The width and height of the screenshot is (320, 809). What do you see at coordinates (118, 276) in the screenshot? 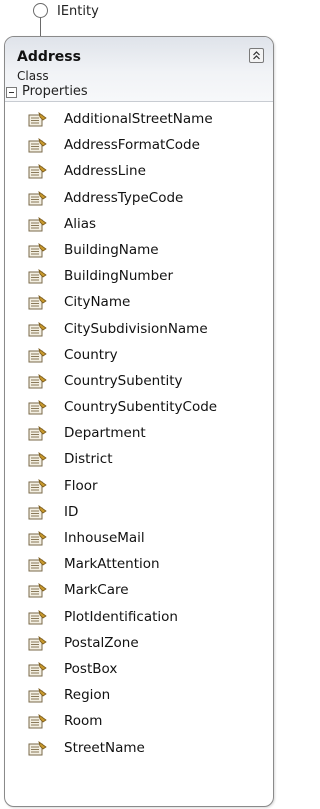
I see `property-label: BuildingNumber` at bounding box center [118, 276].